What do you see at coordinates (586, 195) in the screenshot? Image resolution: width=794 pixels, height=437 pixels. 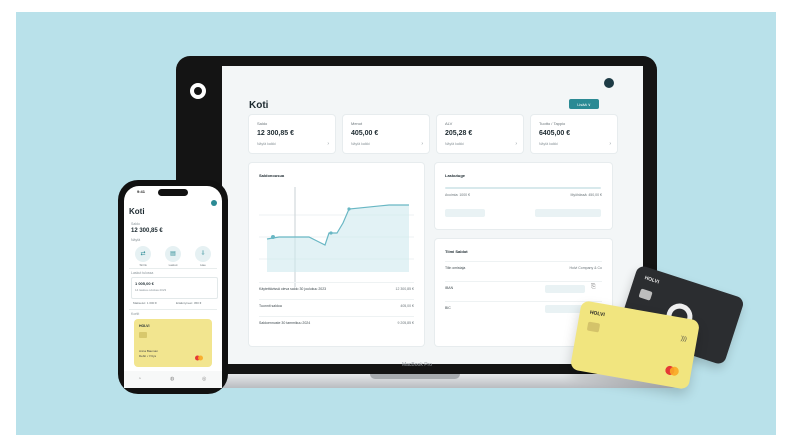 I see `invoices-overdue-text: Myöhässä: 450,00 €` at bounding box center [586, 195].